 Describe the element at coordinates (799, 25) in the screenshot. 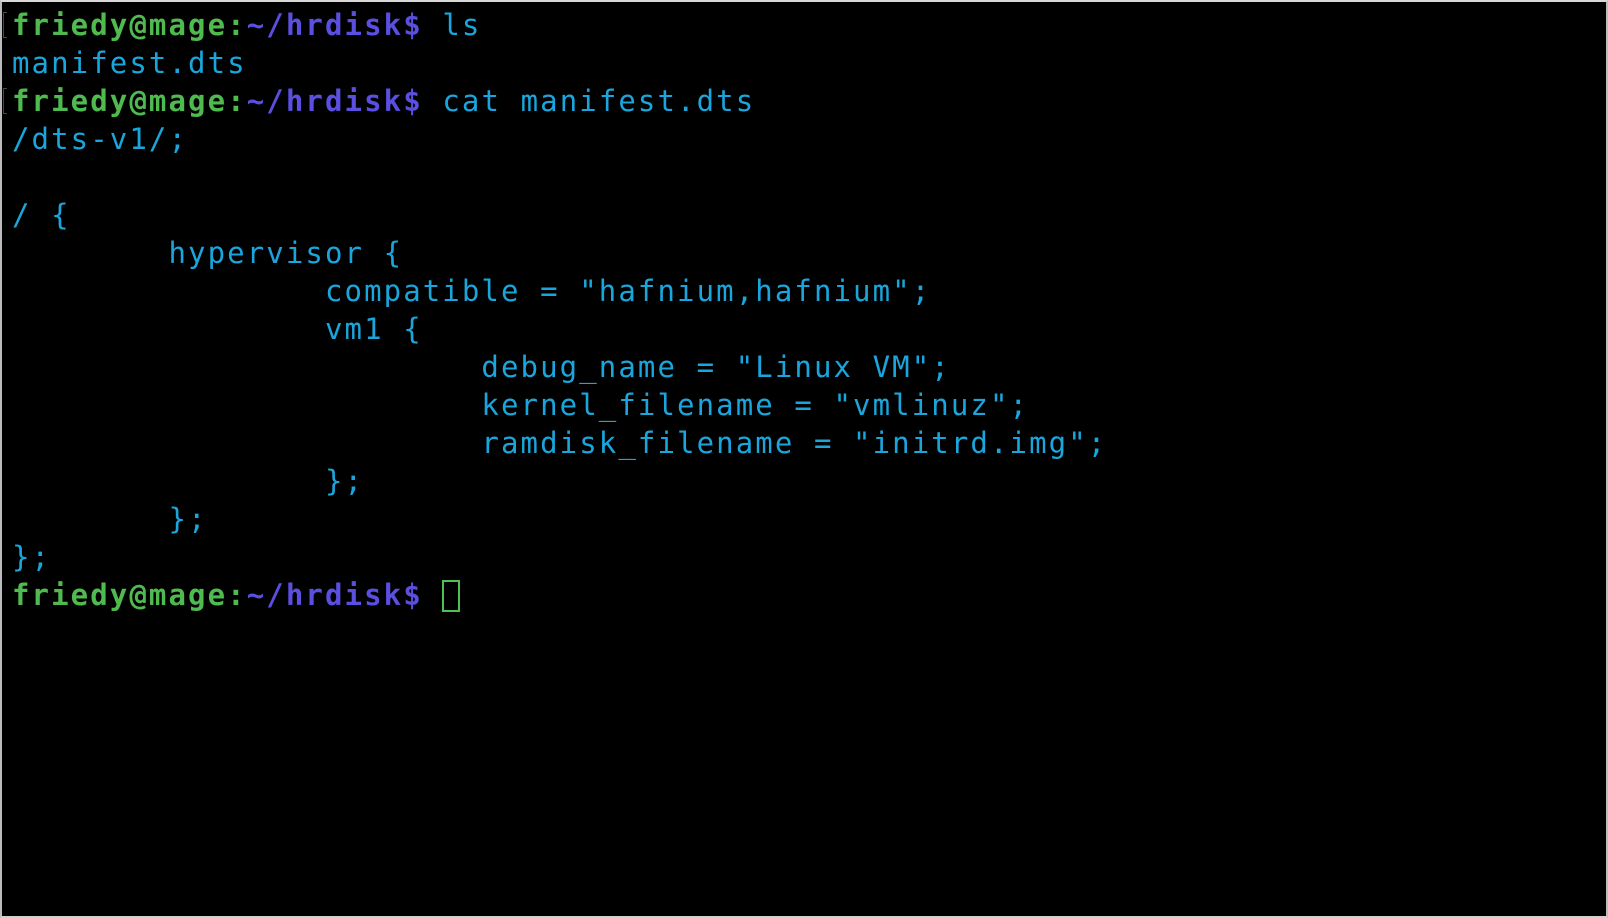

I see `prompt-line: friedy@mage:~/hrdisk$ ls` at that location.